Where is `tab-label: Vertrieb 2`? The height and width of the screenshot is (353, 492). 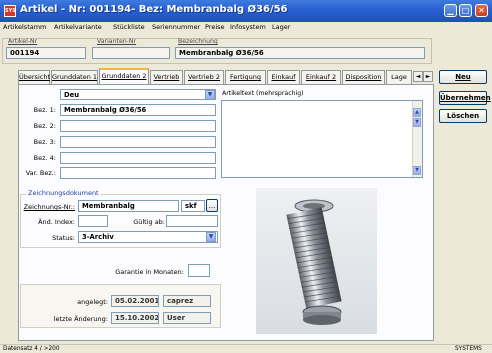 tab-label: Vertrieb 2 is located at coordinates (204, 77).